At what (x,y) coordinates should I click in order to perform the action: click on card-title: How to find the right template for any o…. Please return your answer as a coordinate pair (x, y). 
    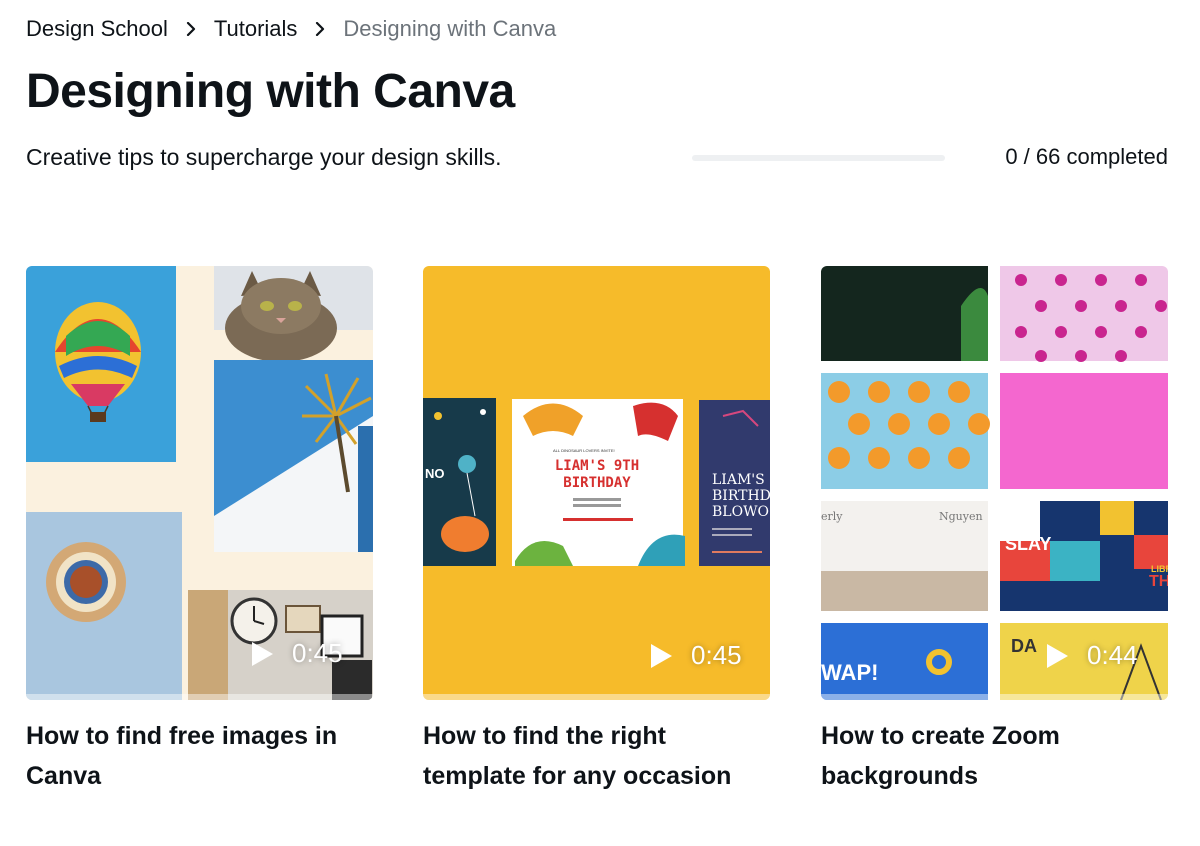
    Looking at the image, I should click on (596, 756).